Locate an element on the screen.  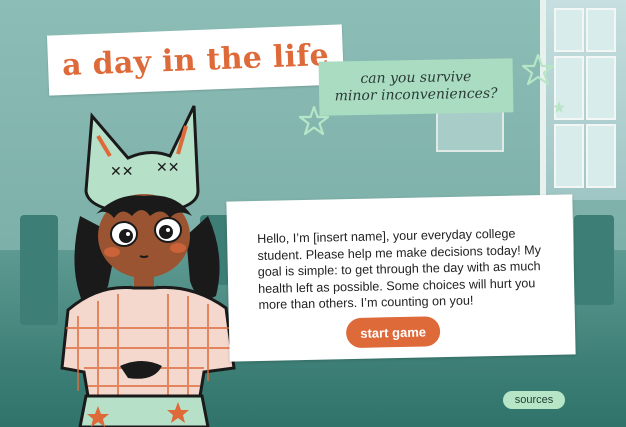
title-card: a day in the life is located at coordinates (195, 60).